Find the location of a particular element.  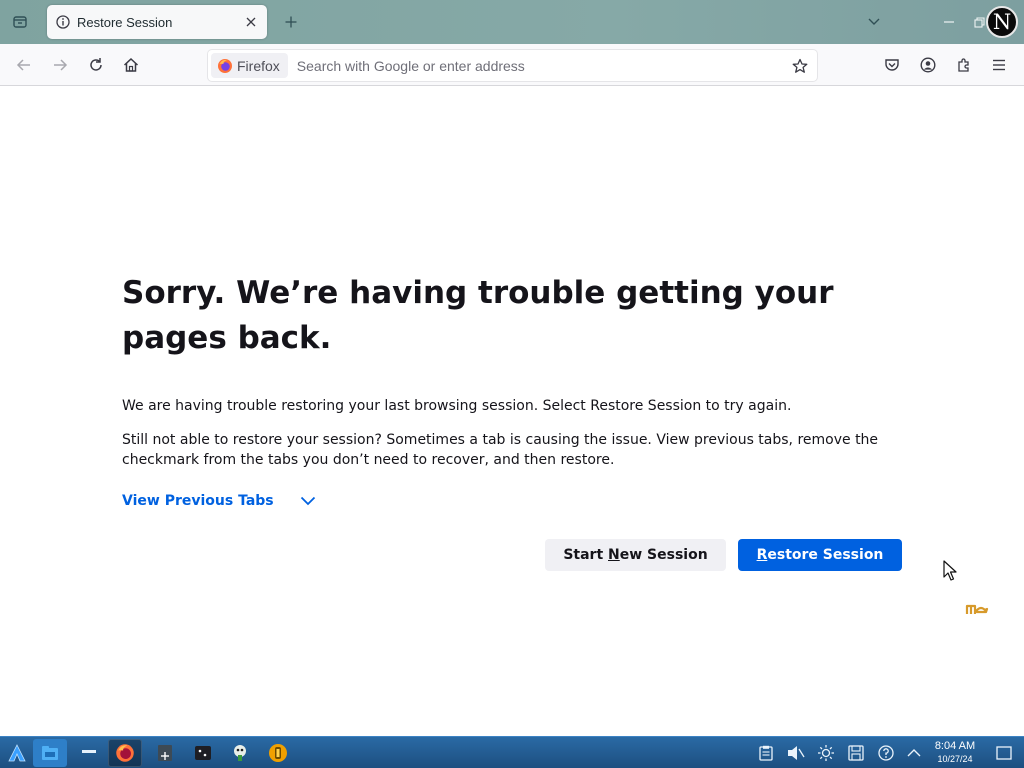

app-menu-button is located at coordinates (999, 65).